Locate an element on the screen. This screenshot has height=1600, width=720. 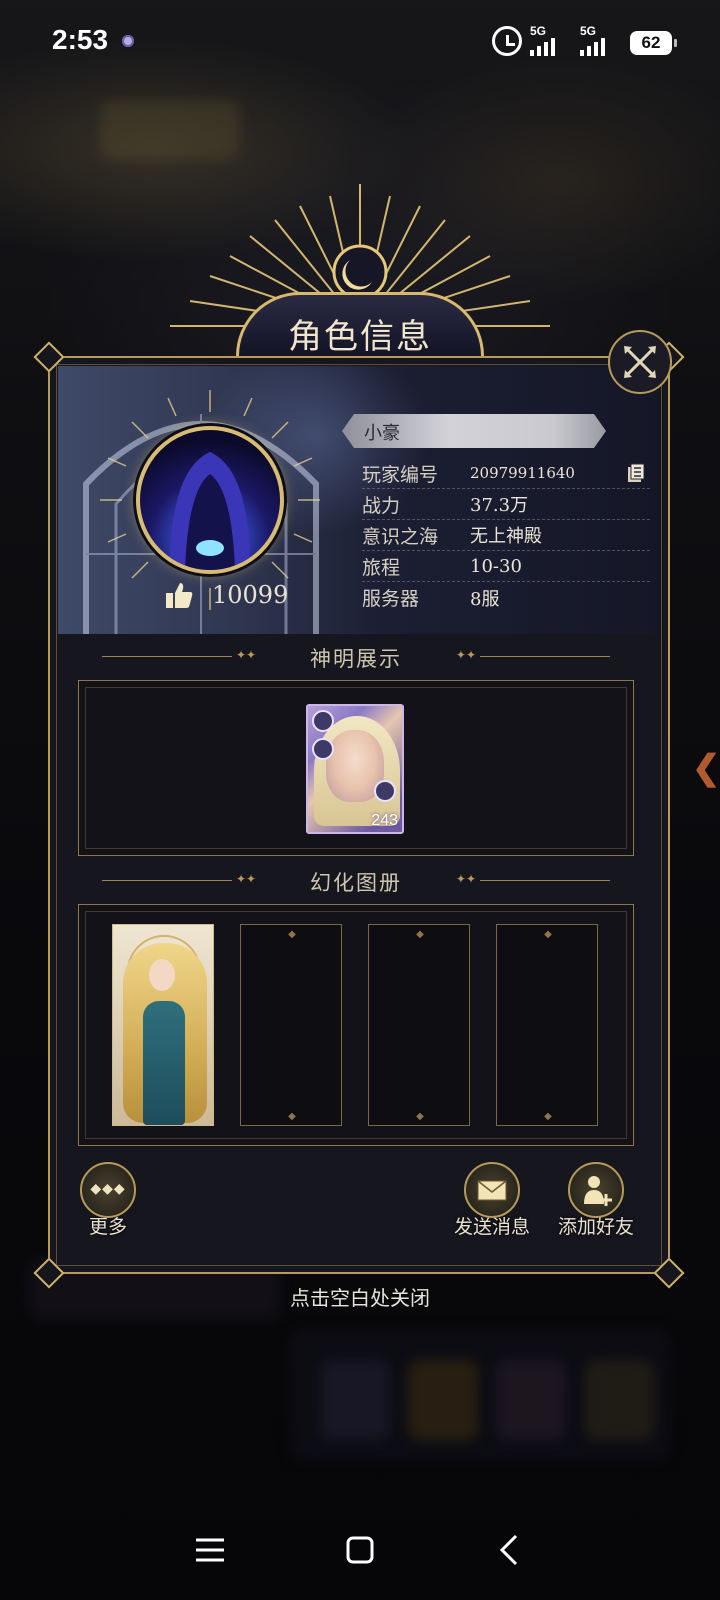
stat-value: 20979911640 is located at coordinates (522, 473).